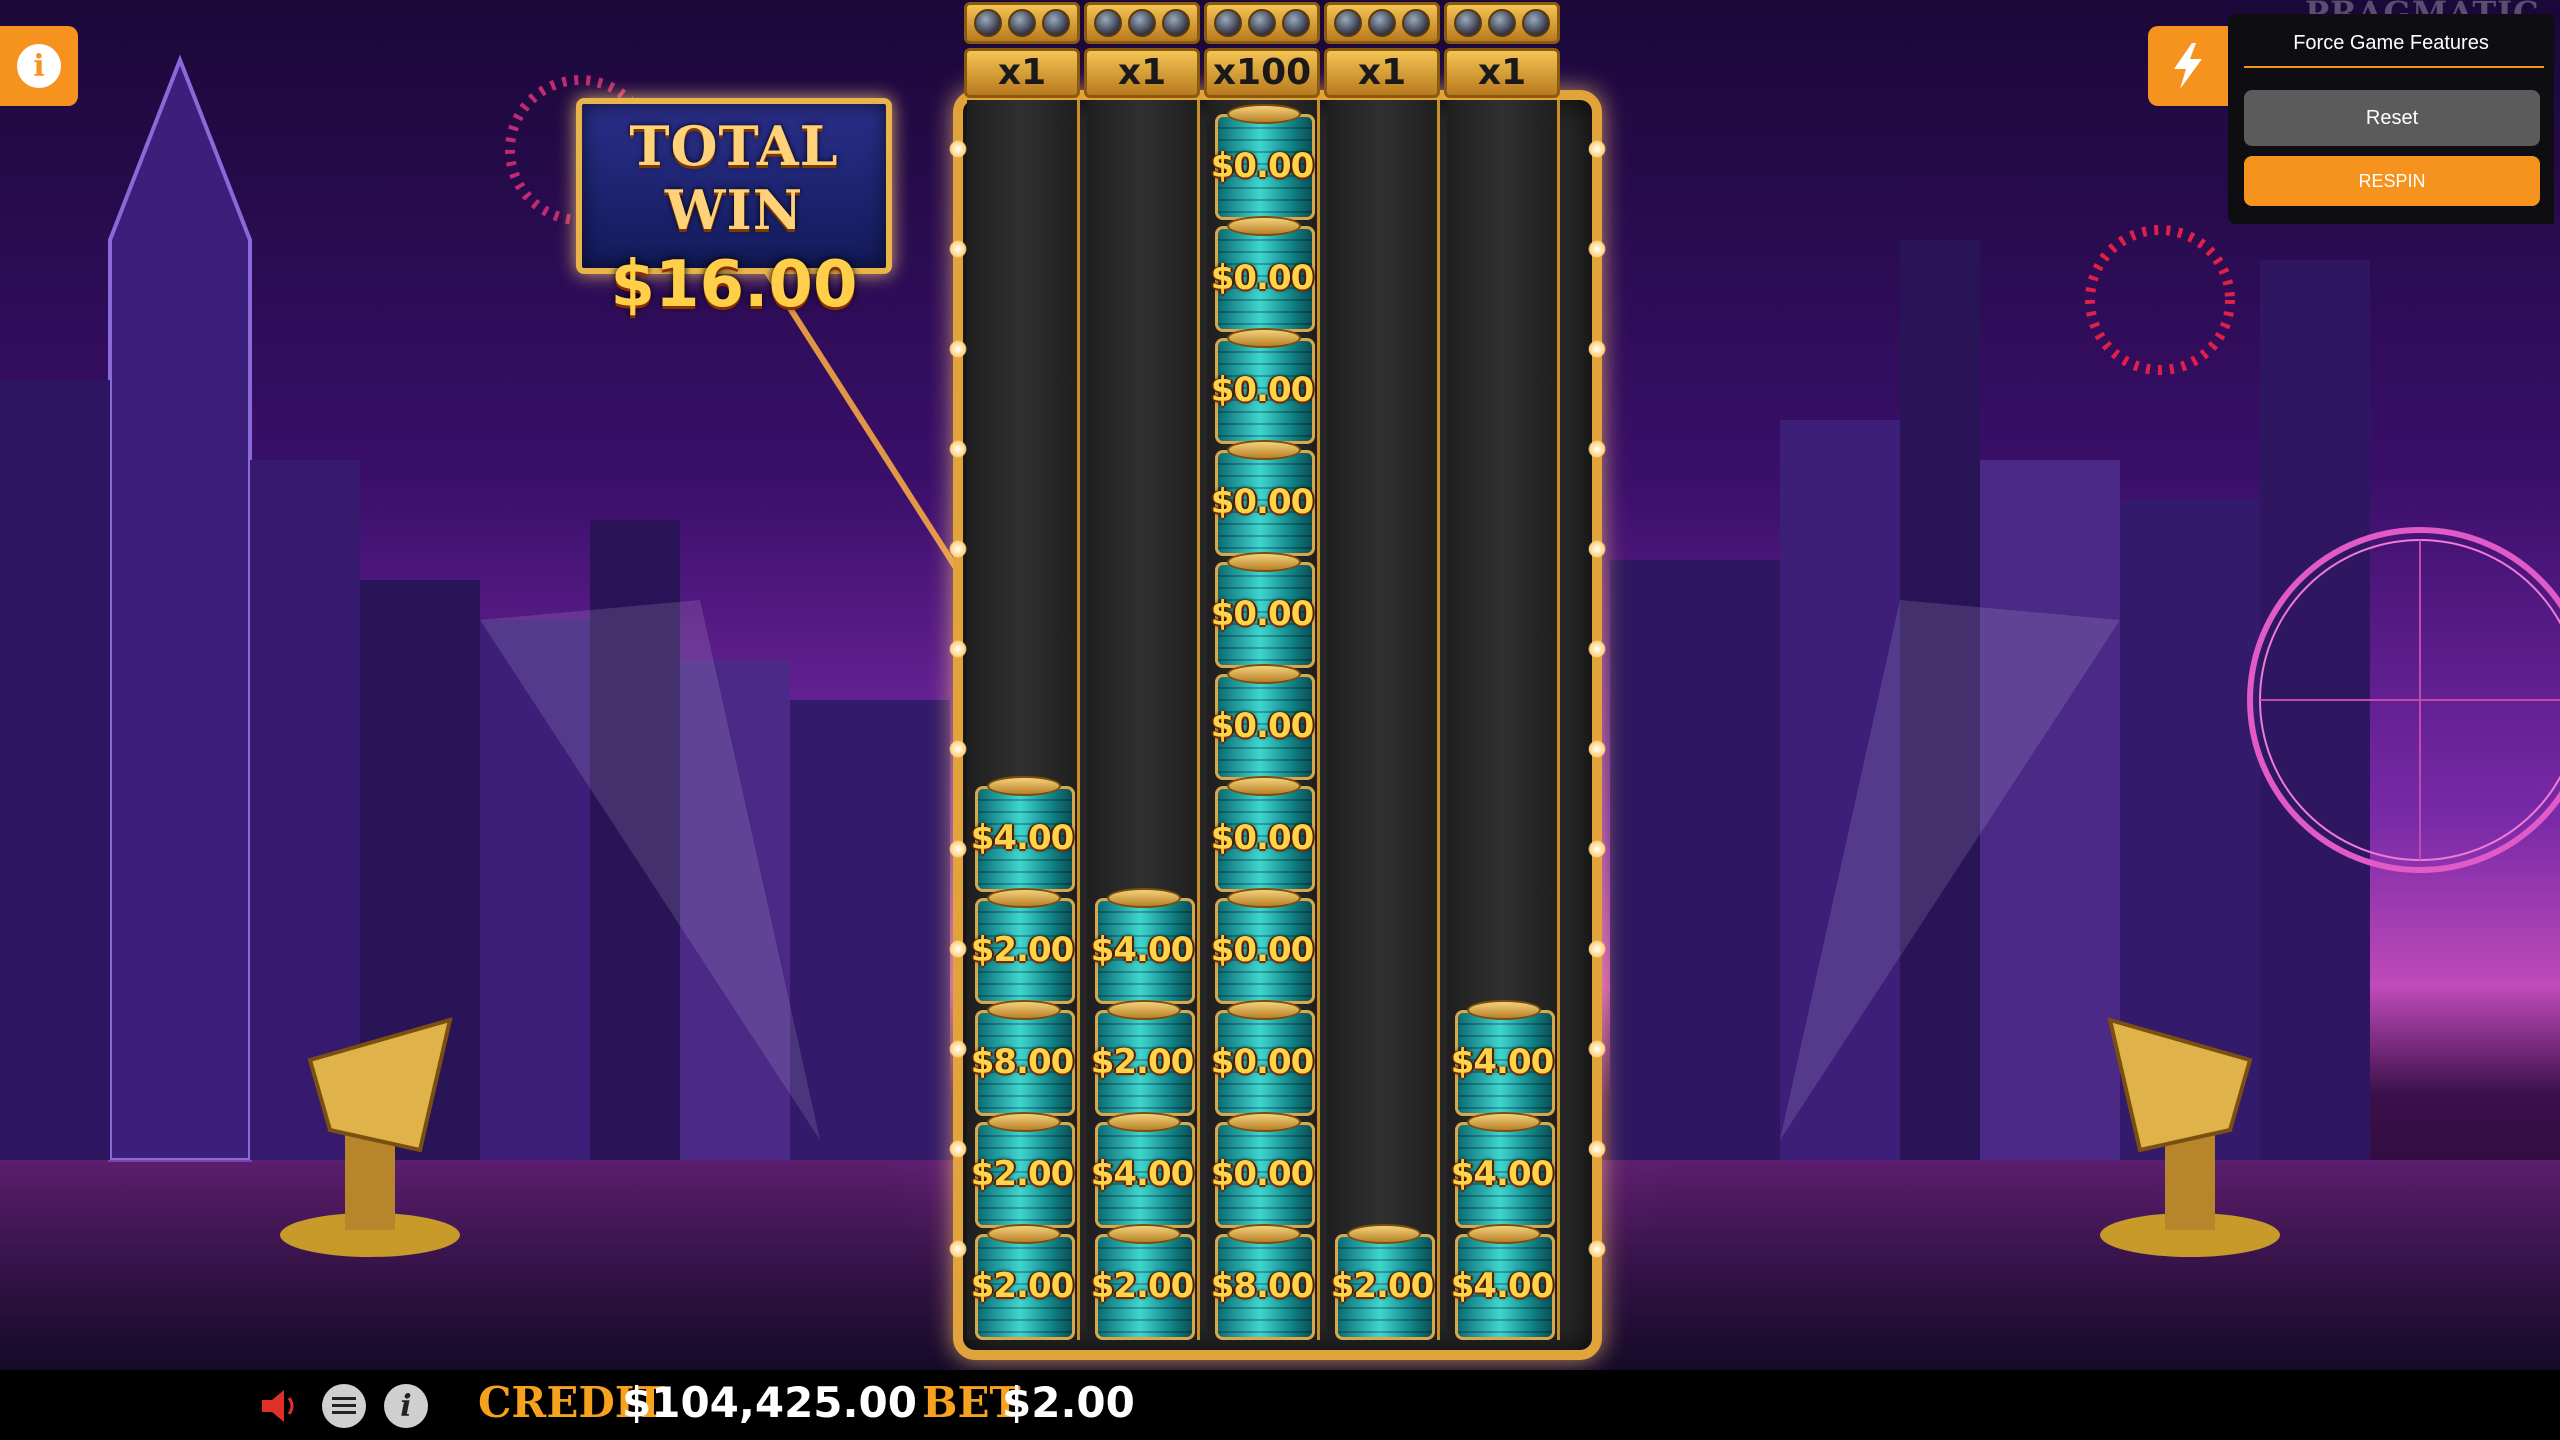 Image resolution: width=2560 pixels, height=1440 pixels. I want to click on info-button: i, so click(39, 66).